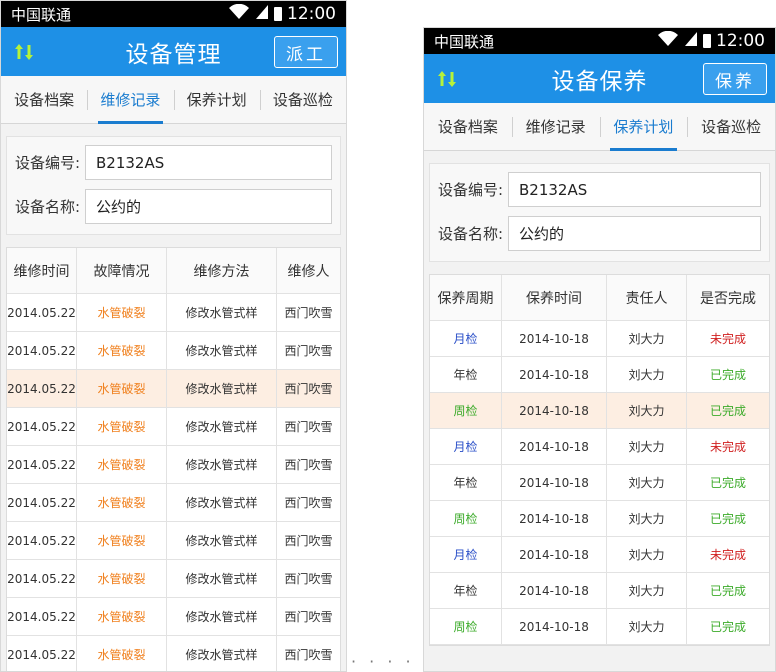 The width and height of the screenshot is (776, 672). I want to click on maintain-button: 保养, so click(735, 79).